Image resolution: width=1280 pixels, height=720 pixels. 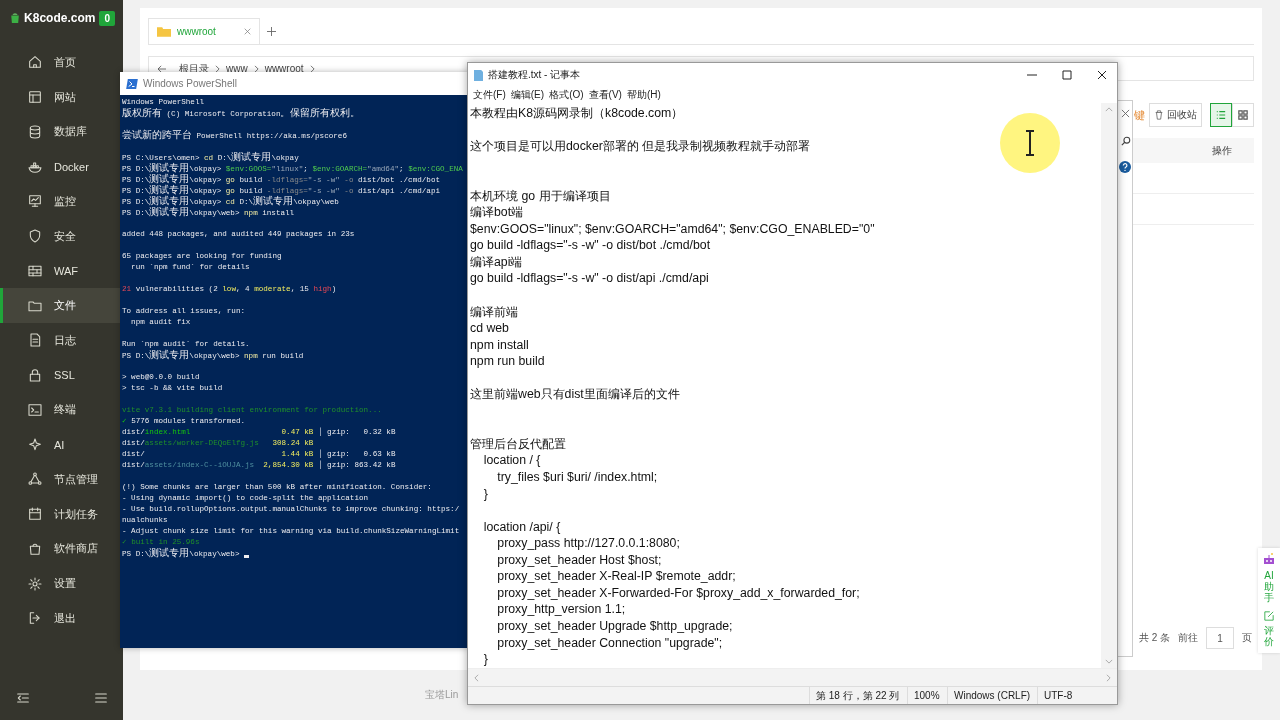 I want to click on grid-icon, so click(x=1243, y=115).